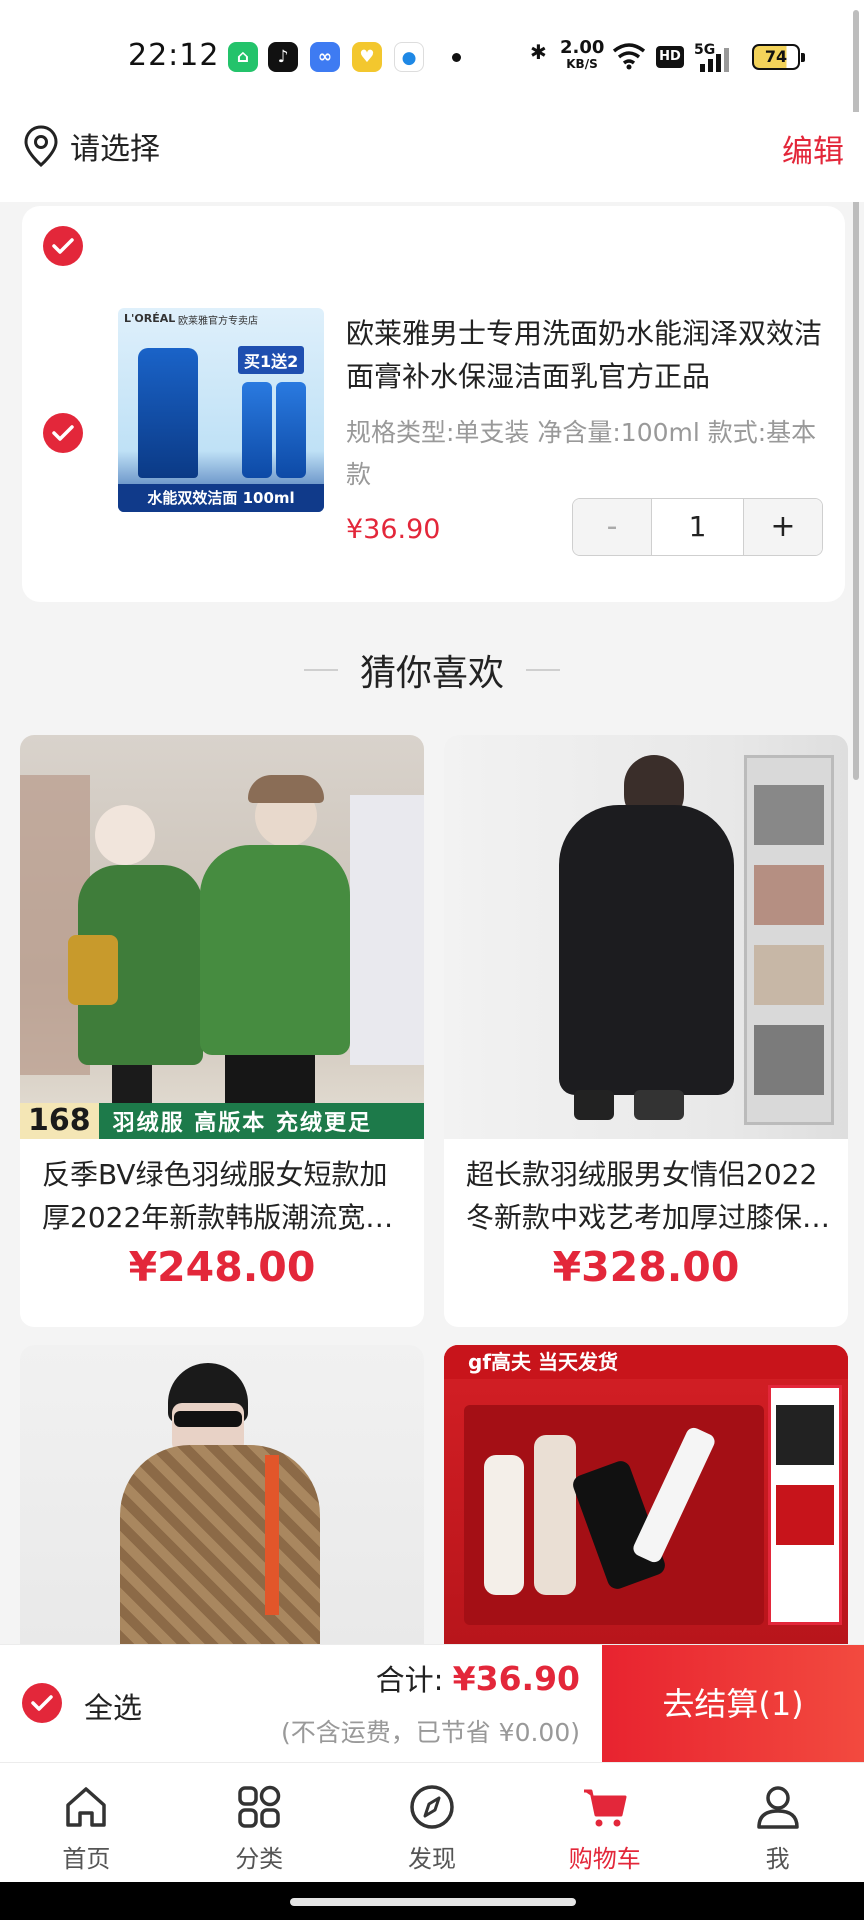  I want to click on tab-label: 我, so click(777, 1859).